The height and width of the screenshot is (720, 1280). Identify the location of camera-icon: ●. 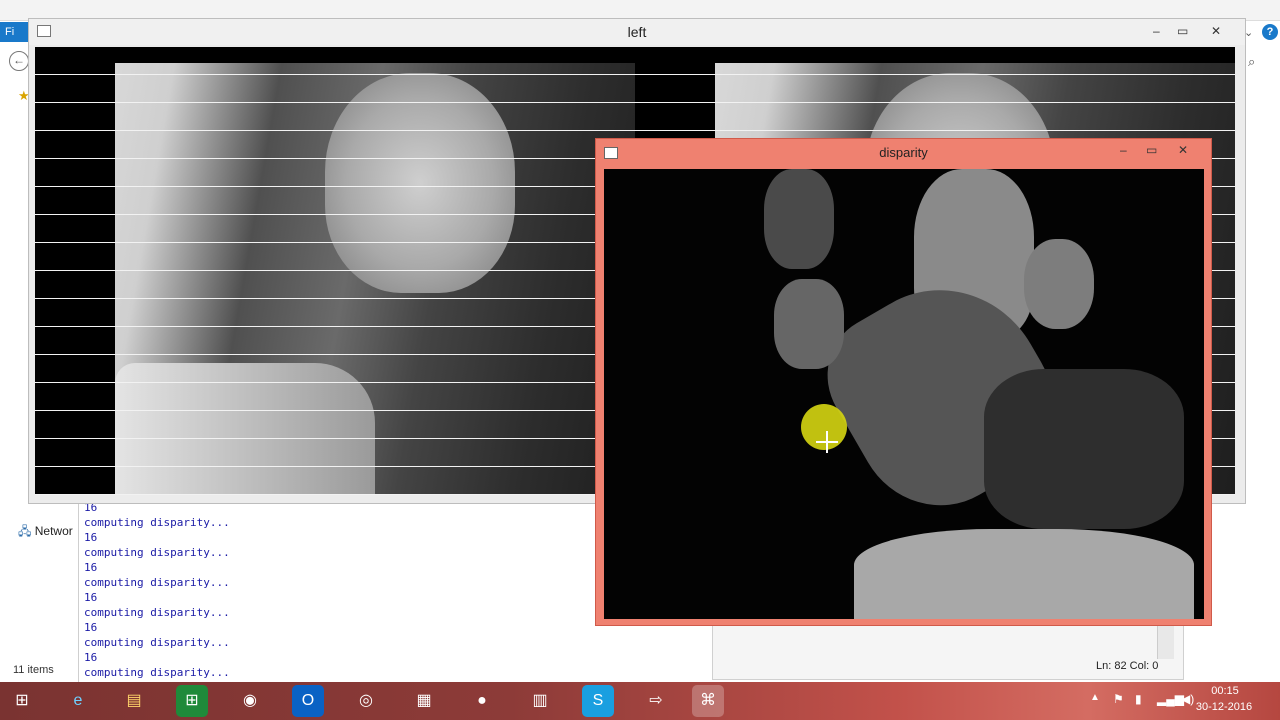
(482, 701).